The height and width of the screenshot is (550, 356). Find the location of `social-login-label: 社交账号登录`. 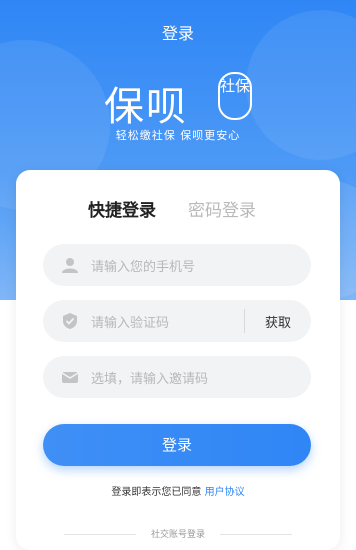

social-login-label: 社交账号登录 is located at coordinates (177, 535).